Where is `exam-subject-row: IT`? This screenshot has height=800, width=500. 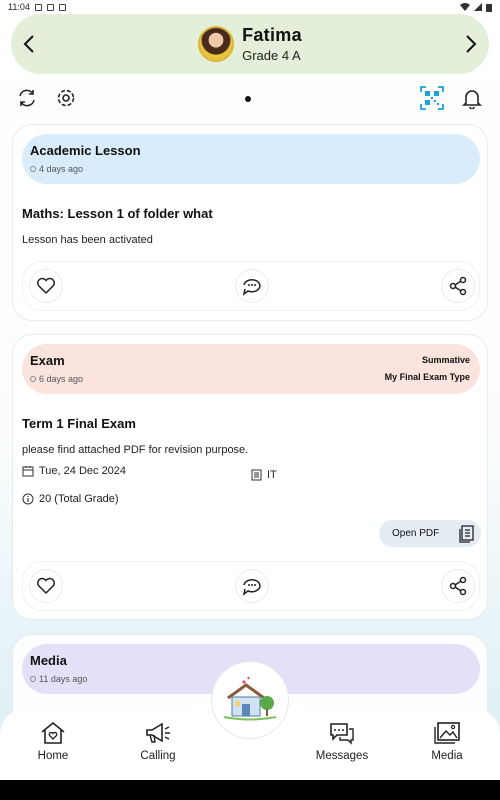 exam-subject-row: IT is located at coordinates (264, 475).